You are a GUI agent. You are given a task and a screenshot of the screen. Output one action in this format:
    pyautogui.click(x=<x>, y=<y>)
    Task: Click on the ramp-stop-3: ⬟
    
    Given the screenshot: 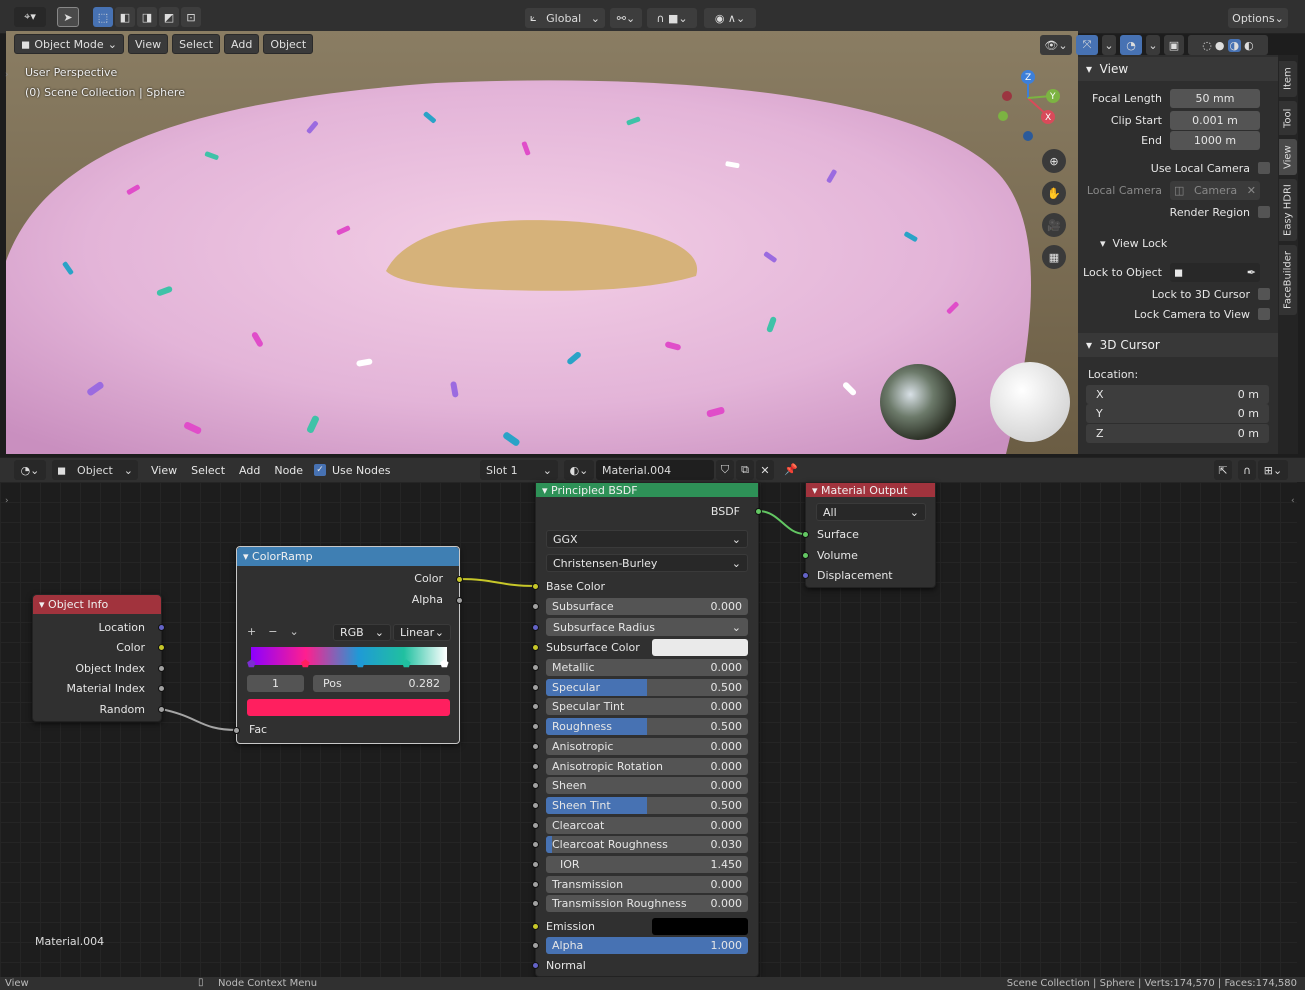 What is the action you would take?
    pyautogui.click(x=406, y=664)
    